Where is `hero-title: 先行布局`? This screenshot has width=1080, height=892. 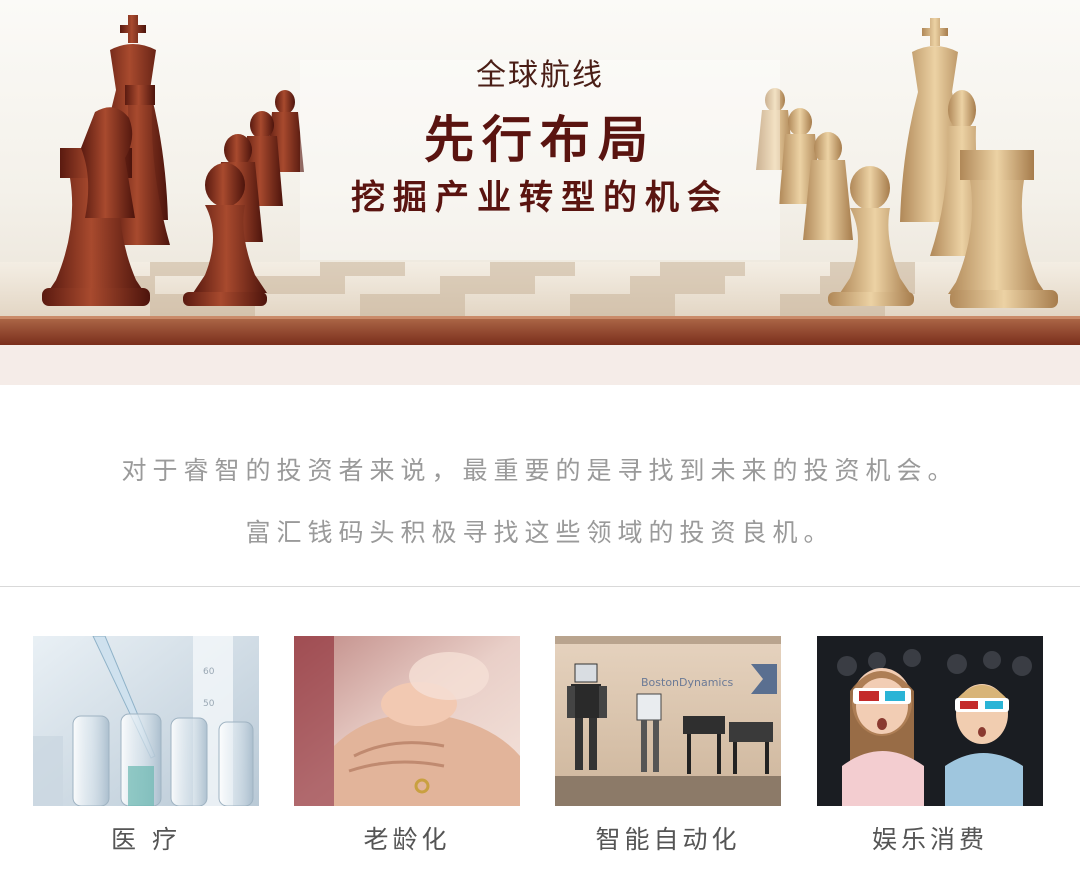
hero-title: 先行布局 is located at coordinates (540, 140).